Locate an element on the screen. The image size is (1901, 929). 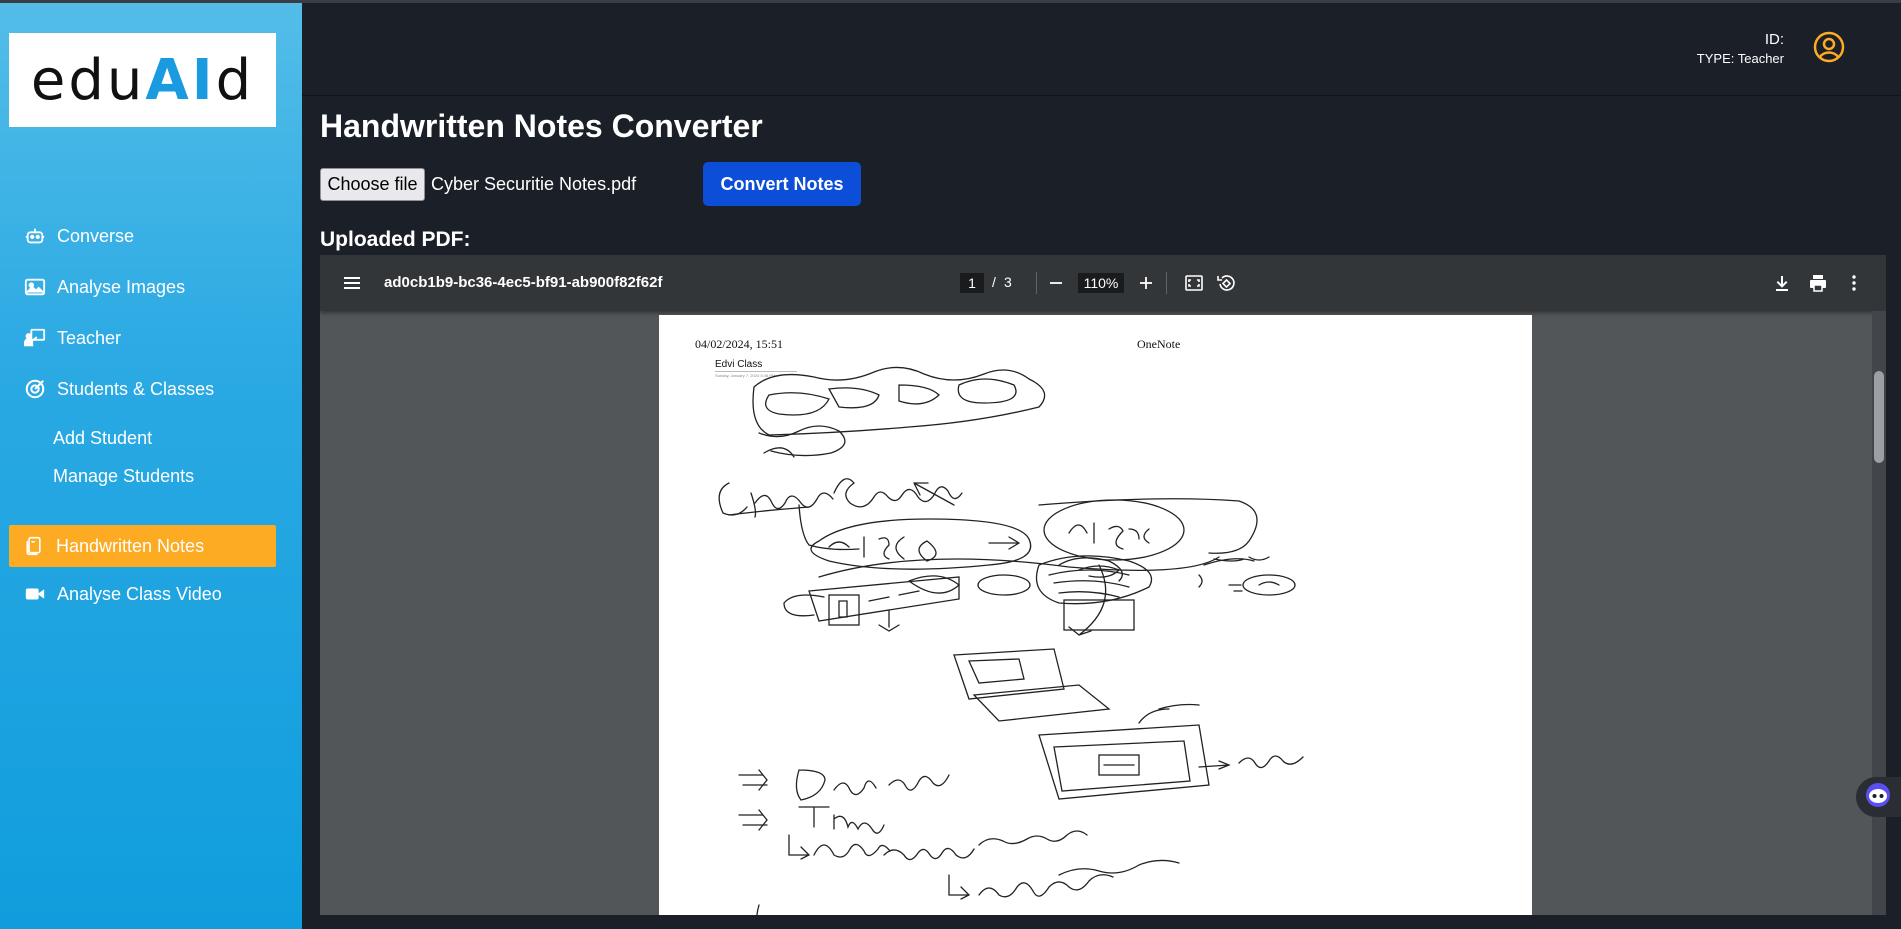
sidebar-item-converse: Converse is located at coordinates (79, 236).